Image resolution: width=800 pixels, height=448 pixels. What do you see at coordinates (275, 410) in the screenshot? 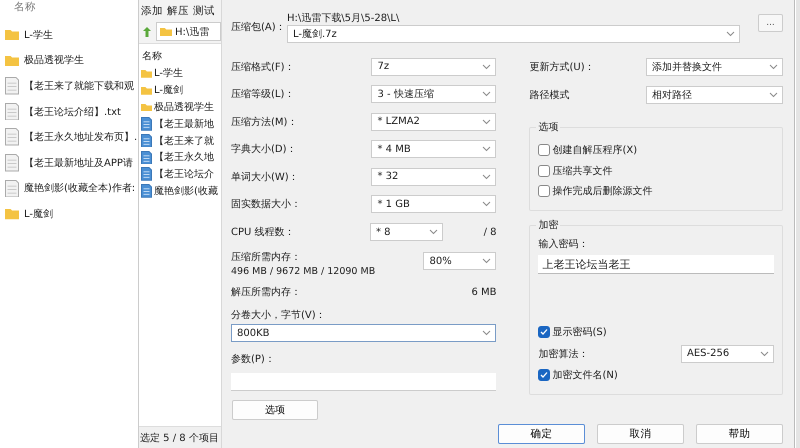
I see `options-button: 选项` at bounding box center [275, 410].